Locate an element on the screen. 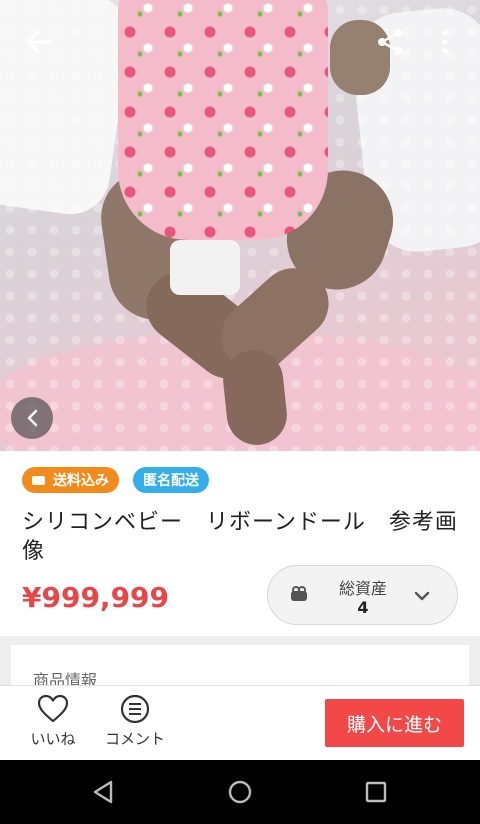 This screenshot has width=480, height=824. more-vertical-icon is located at coordinates (445, 42).